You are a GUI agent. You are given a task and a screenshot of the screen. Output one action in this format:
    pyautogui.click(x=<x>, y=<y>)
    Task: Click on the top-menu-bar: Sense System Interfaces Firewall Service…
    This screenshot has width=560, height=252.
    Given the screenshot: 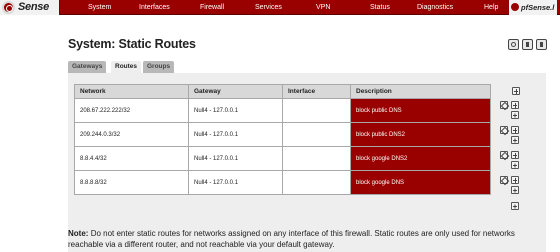 What is the action you would take?
    pyautogui.click(x=280, y=7)
    